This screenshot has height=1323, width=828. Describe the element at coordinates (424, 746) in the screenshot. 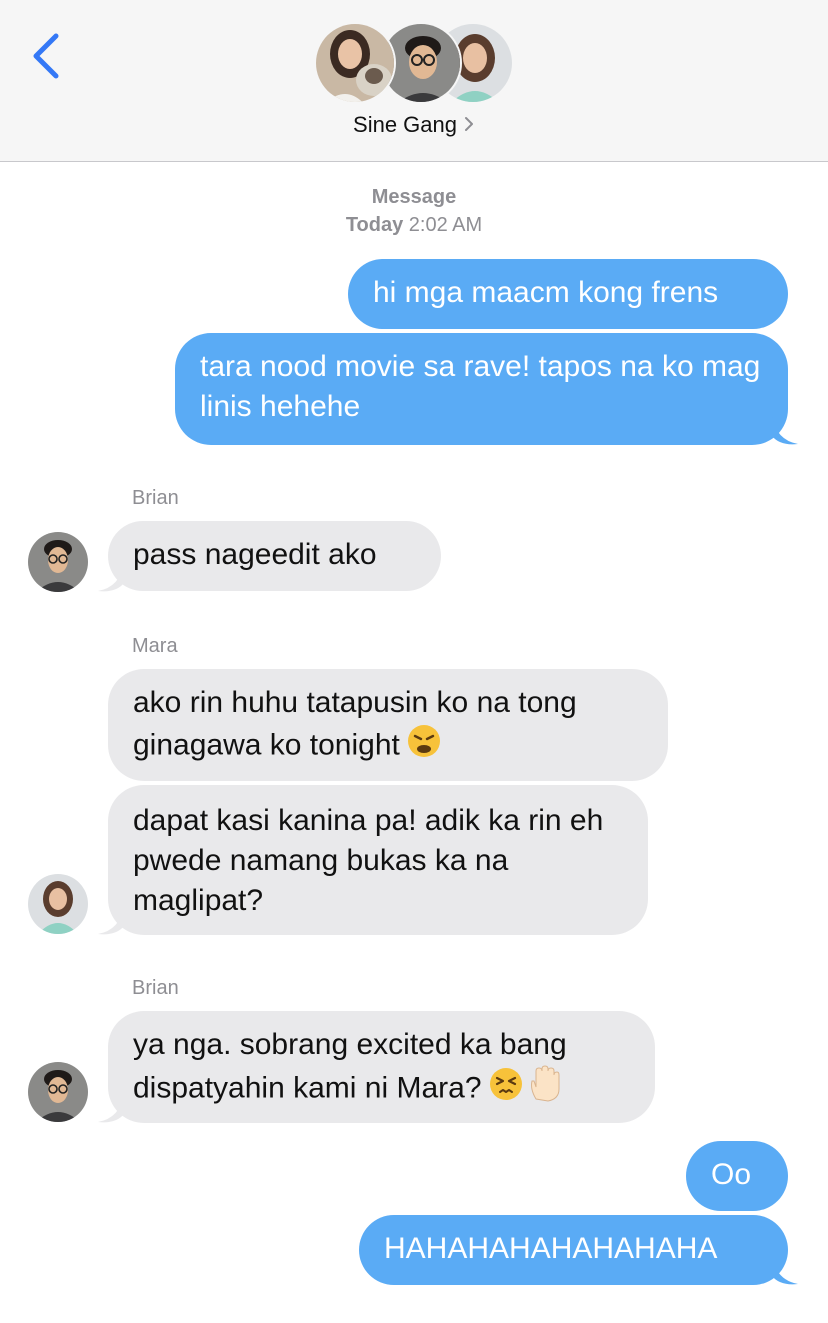

I see `weary-face-icon` at that location.